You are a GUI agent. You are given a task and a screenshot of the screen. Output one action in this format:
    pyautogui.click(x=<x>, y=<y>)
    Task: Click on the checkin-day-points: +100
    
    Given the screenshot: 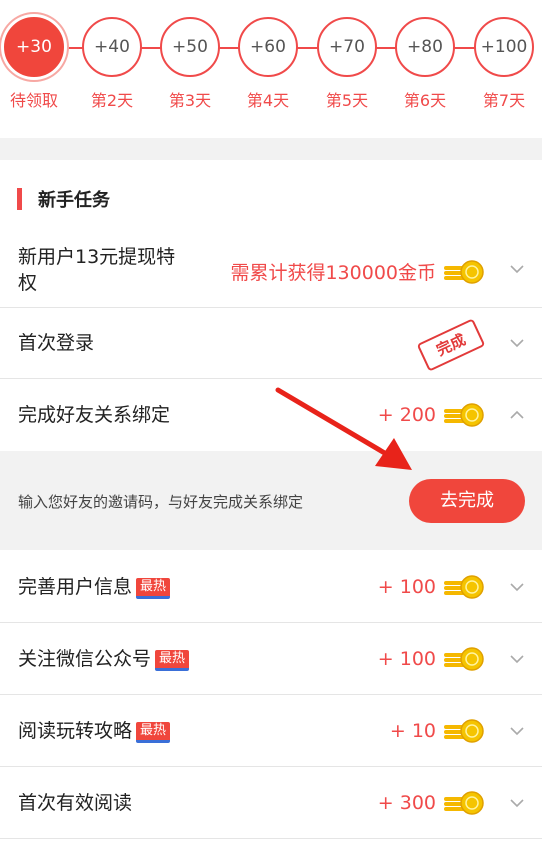 What is the action you would take?
    pyautogui.click(x=504, y=47)
    